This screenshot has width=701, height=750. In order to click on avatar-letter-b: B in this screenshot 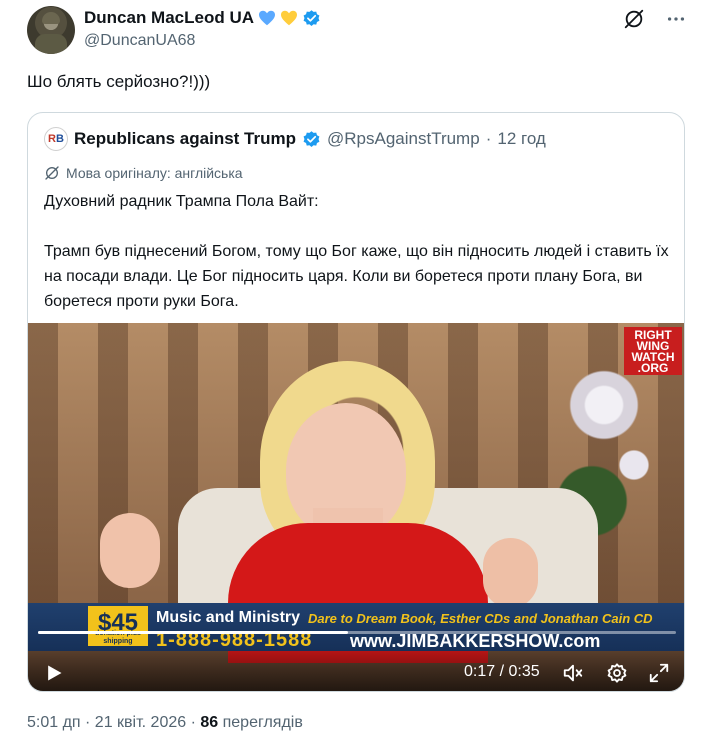, I will do `click(60, 139)`.